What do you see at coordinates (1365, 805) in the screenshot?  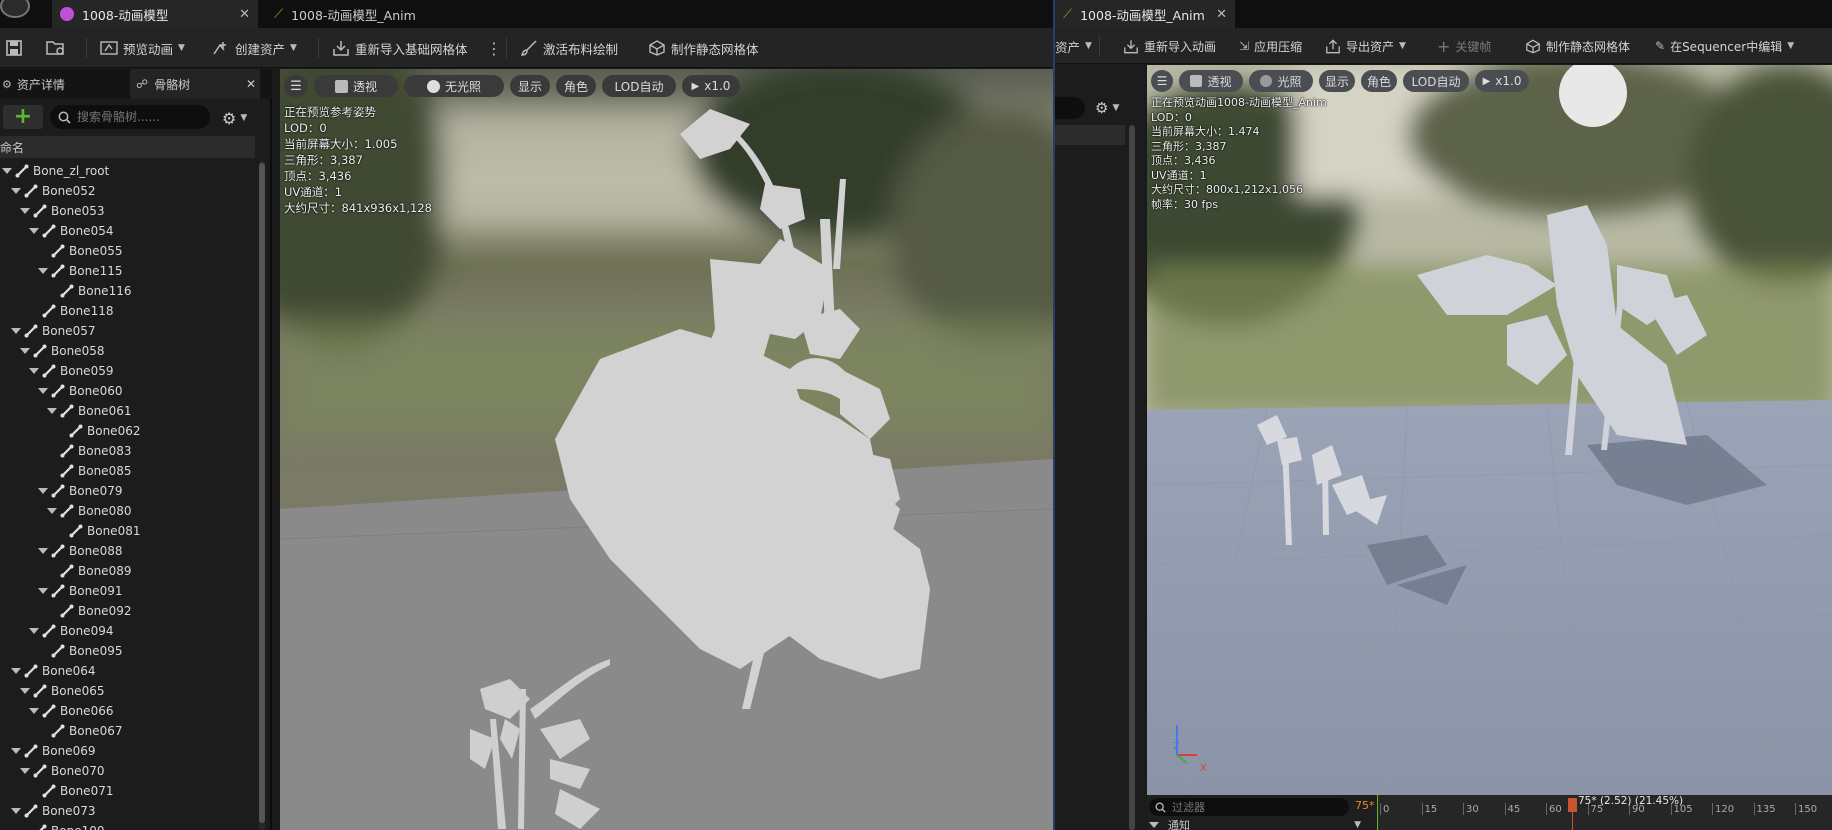 I see `current-frame-field: 75*` at bounding box center [1365, 805].